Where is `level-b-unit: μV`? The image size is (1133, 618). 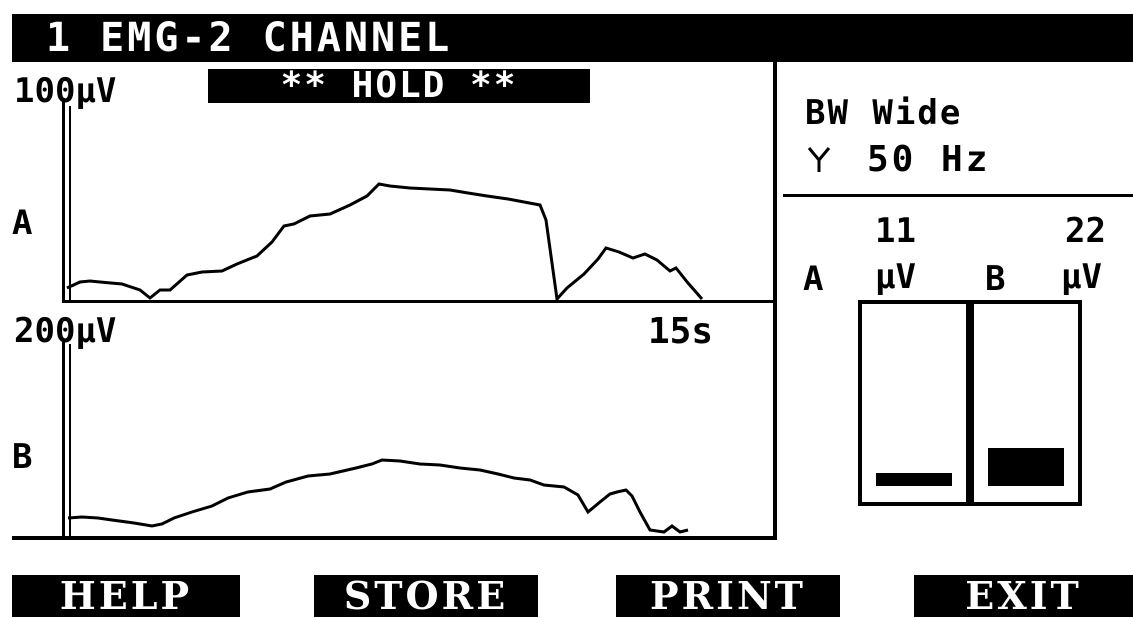
level-b-unit: μV is located at coordinates (1081, 277).